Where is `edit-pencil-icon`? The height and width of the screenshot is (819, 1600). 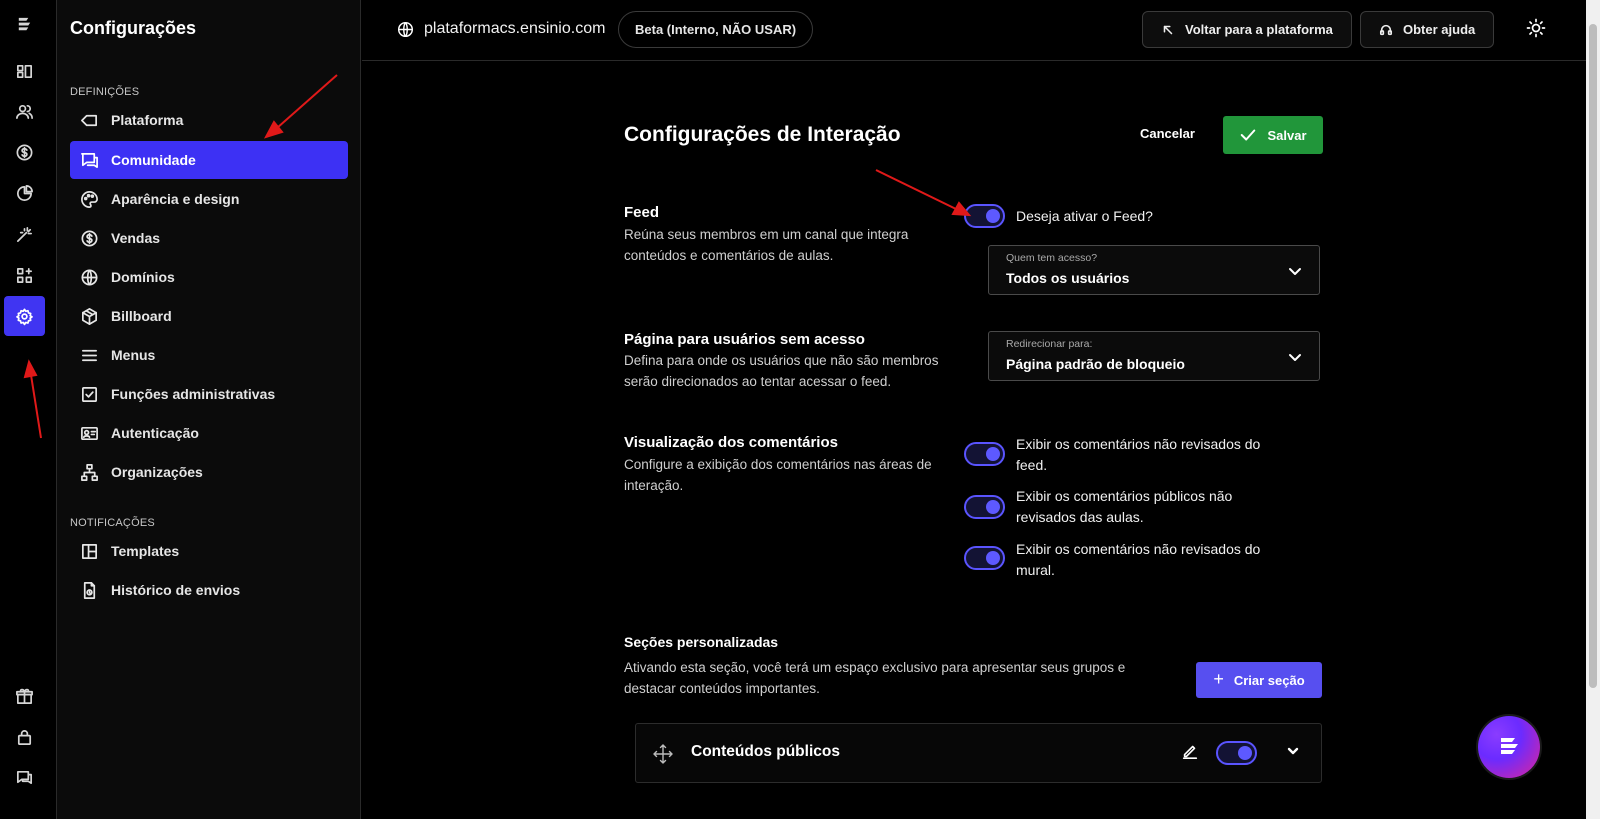 edit-pencil-icon is located at coordinates (1191, 752).